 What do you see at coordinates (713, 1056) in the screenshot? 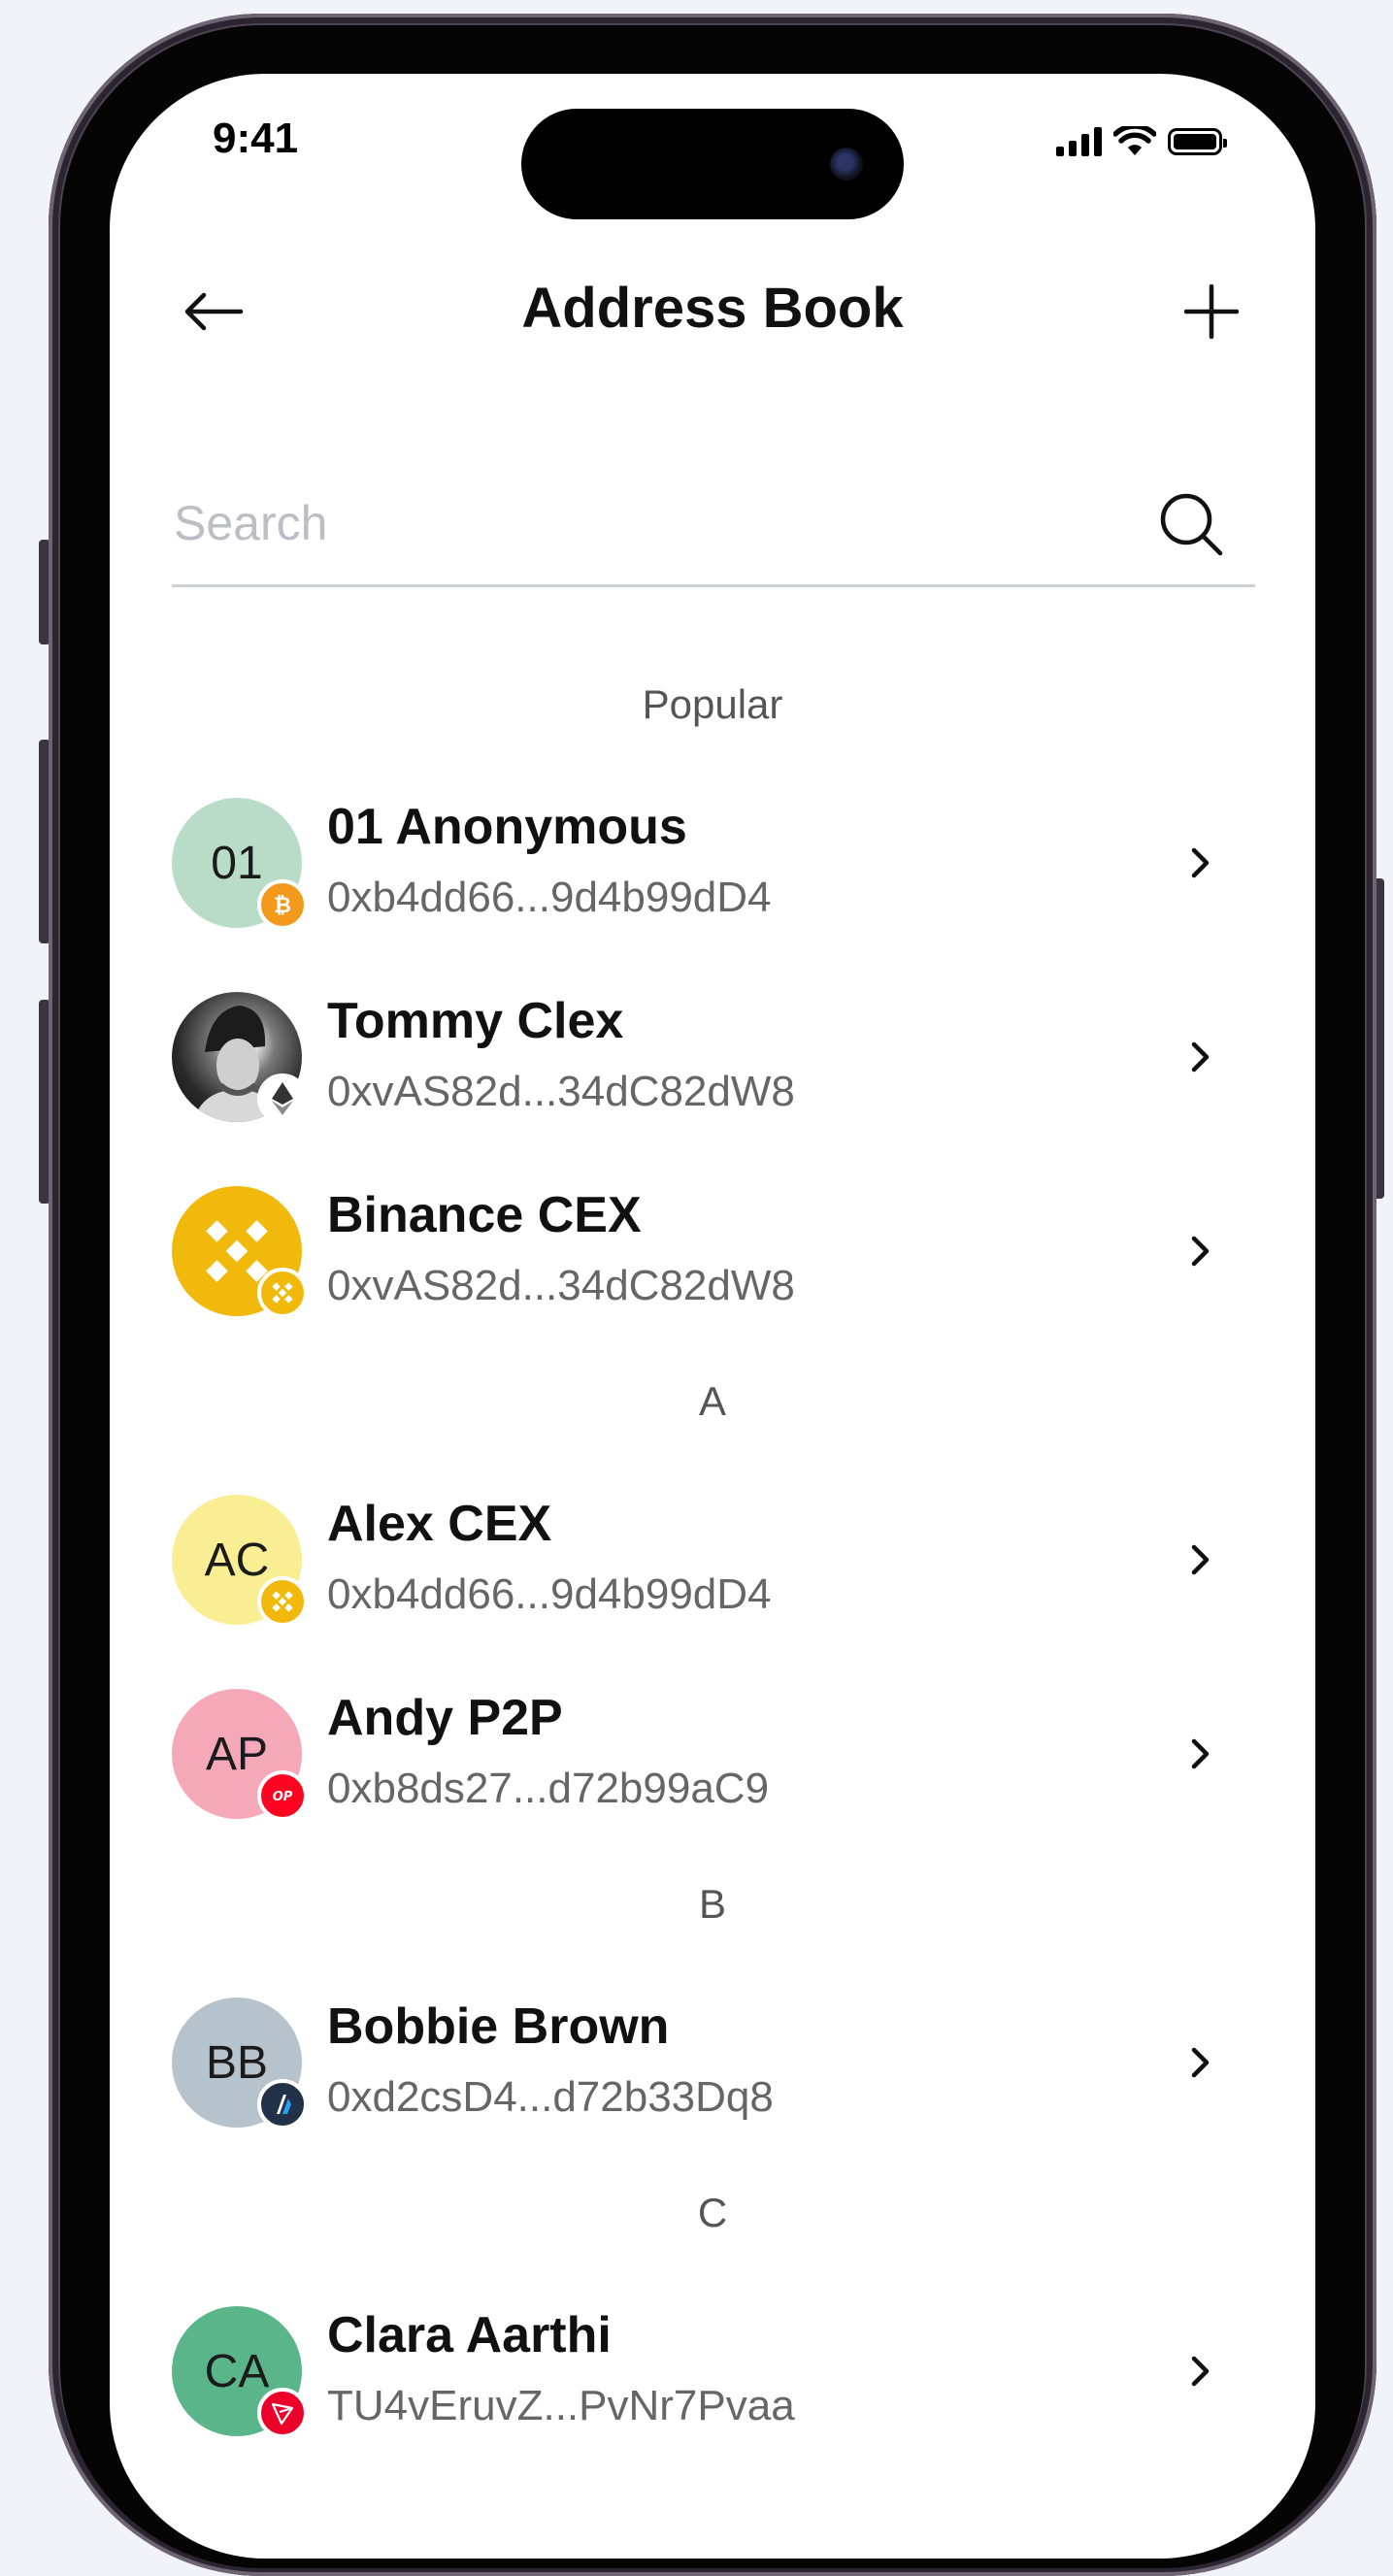
I see `contact-row: Tommy Clex 0xvAS82d...34dC82dW8` at bounding box center [713, 1056].